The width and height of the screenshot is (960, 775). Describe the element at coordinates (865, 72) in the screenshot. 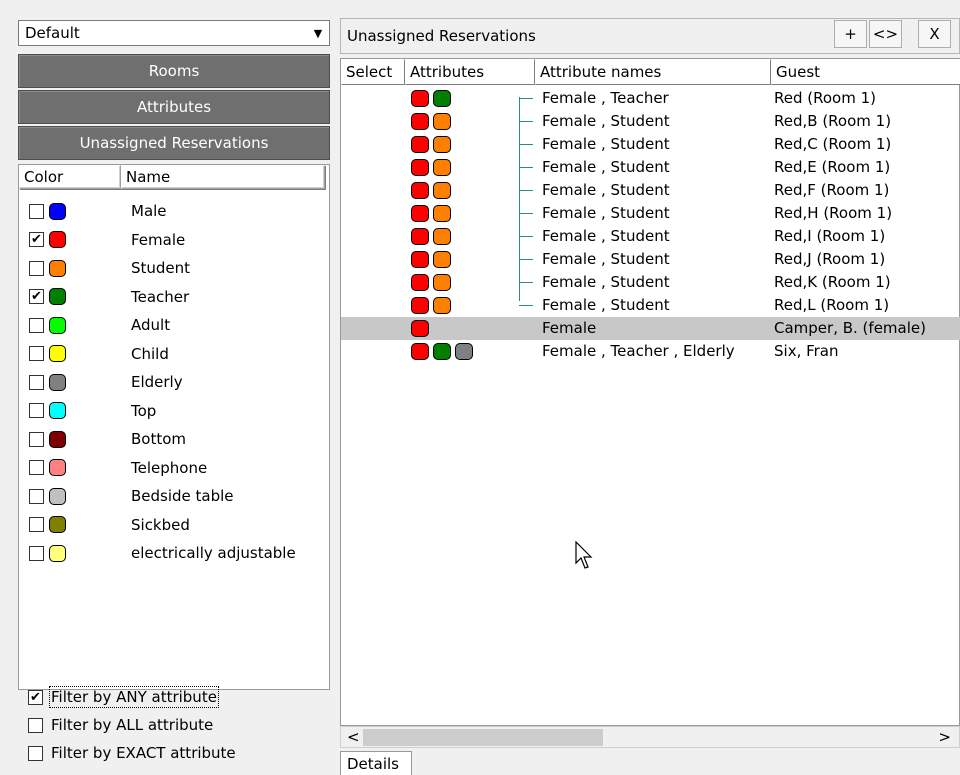

I see `column-header-guest: Guest` at that location.